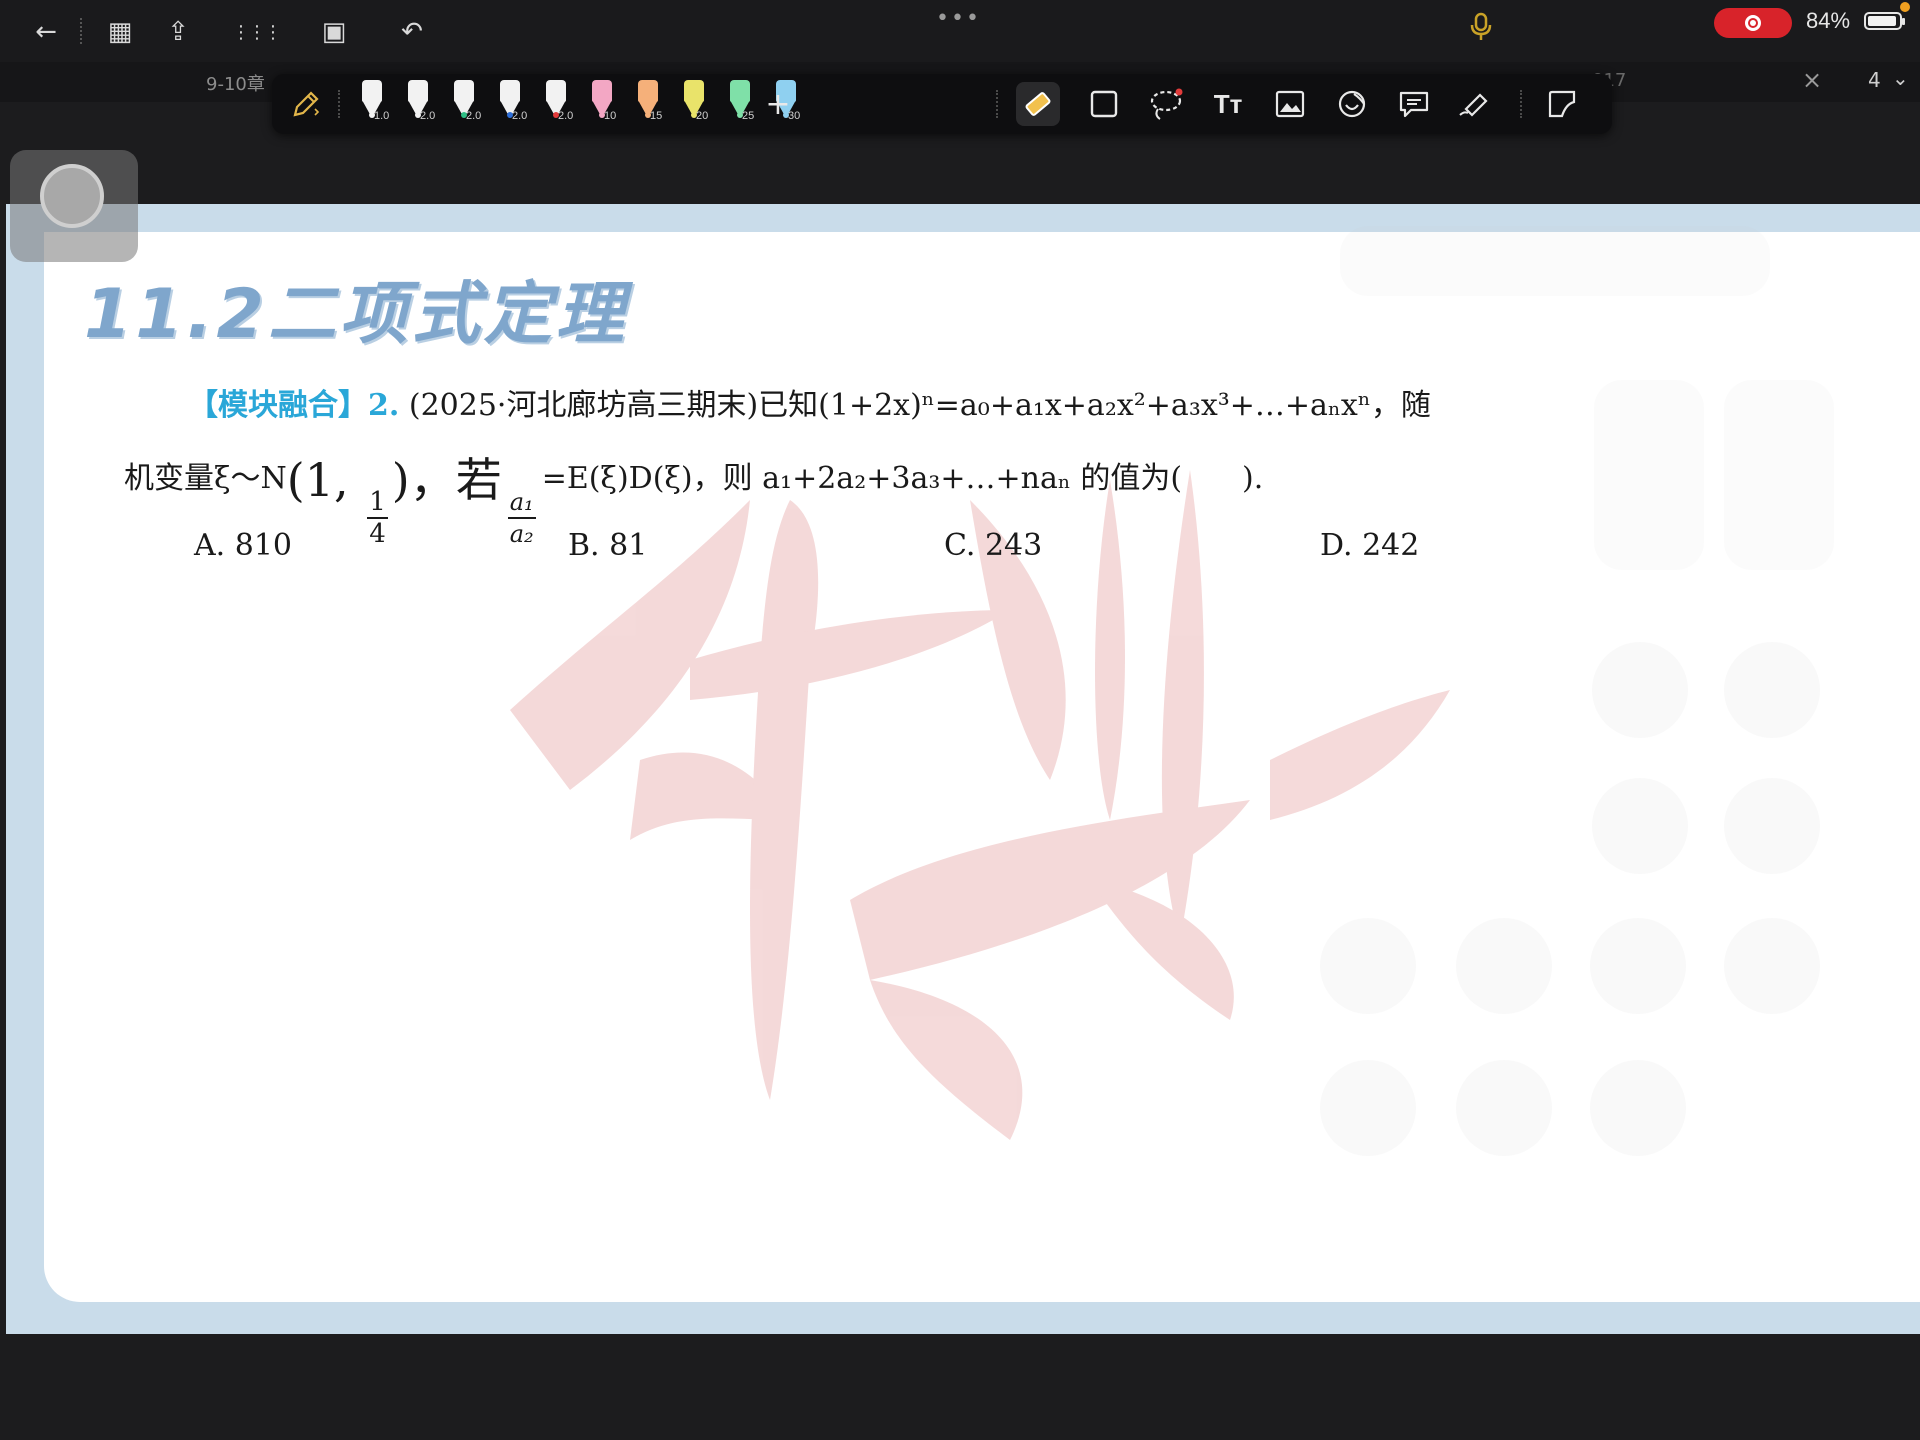  I want to click on bottom-bar, so click(960, 1387).